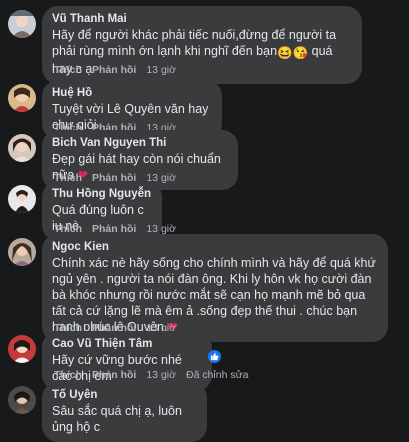  I want to click on comment-bubble: Tố Uyên Sâu sắc quá chị ạ, luôn ủng hộ c, so click(124, 412).